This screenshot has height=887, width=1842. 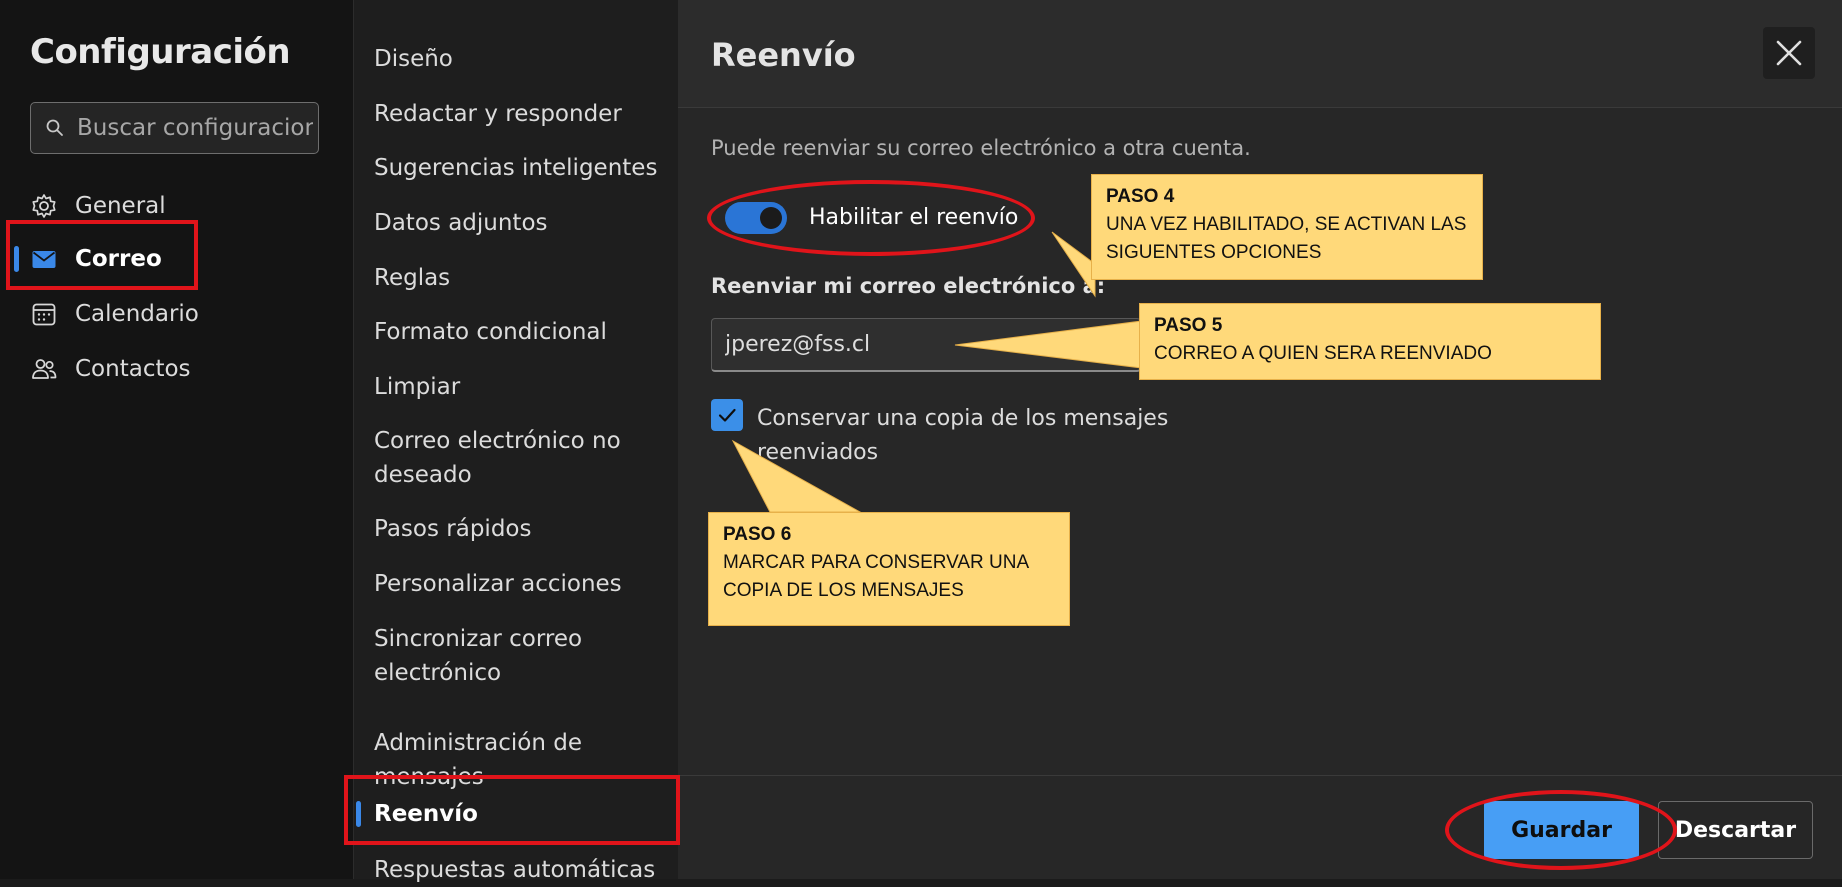 What do you see at coordinates (44, 369) in the screenshot?
I see `people-icon` at bounding box center [44, 369].